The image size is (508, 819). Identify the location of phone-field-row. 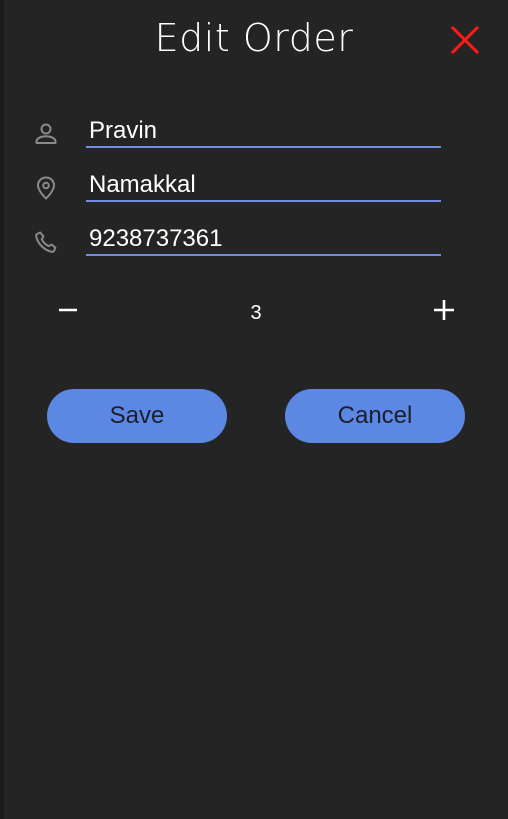
(237, 242).